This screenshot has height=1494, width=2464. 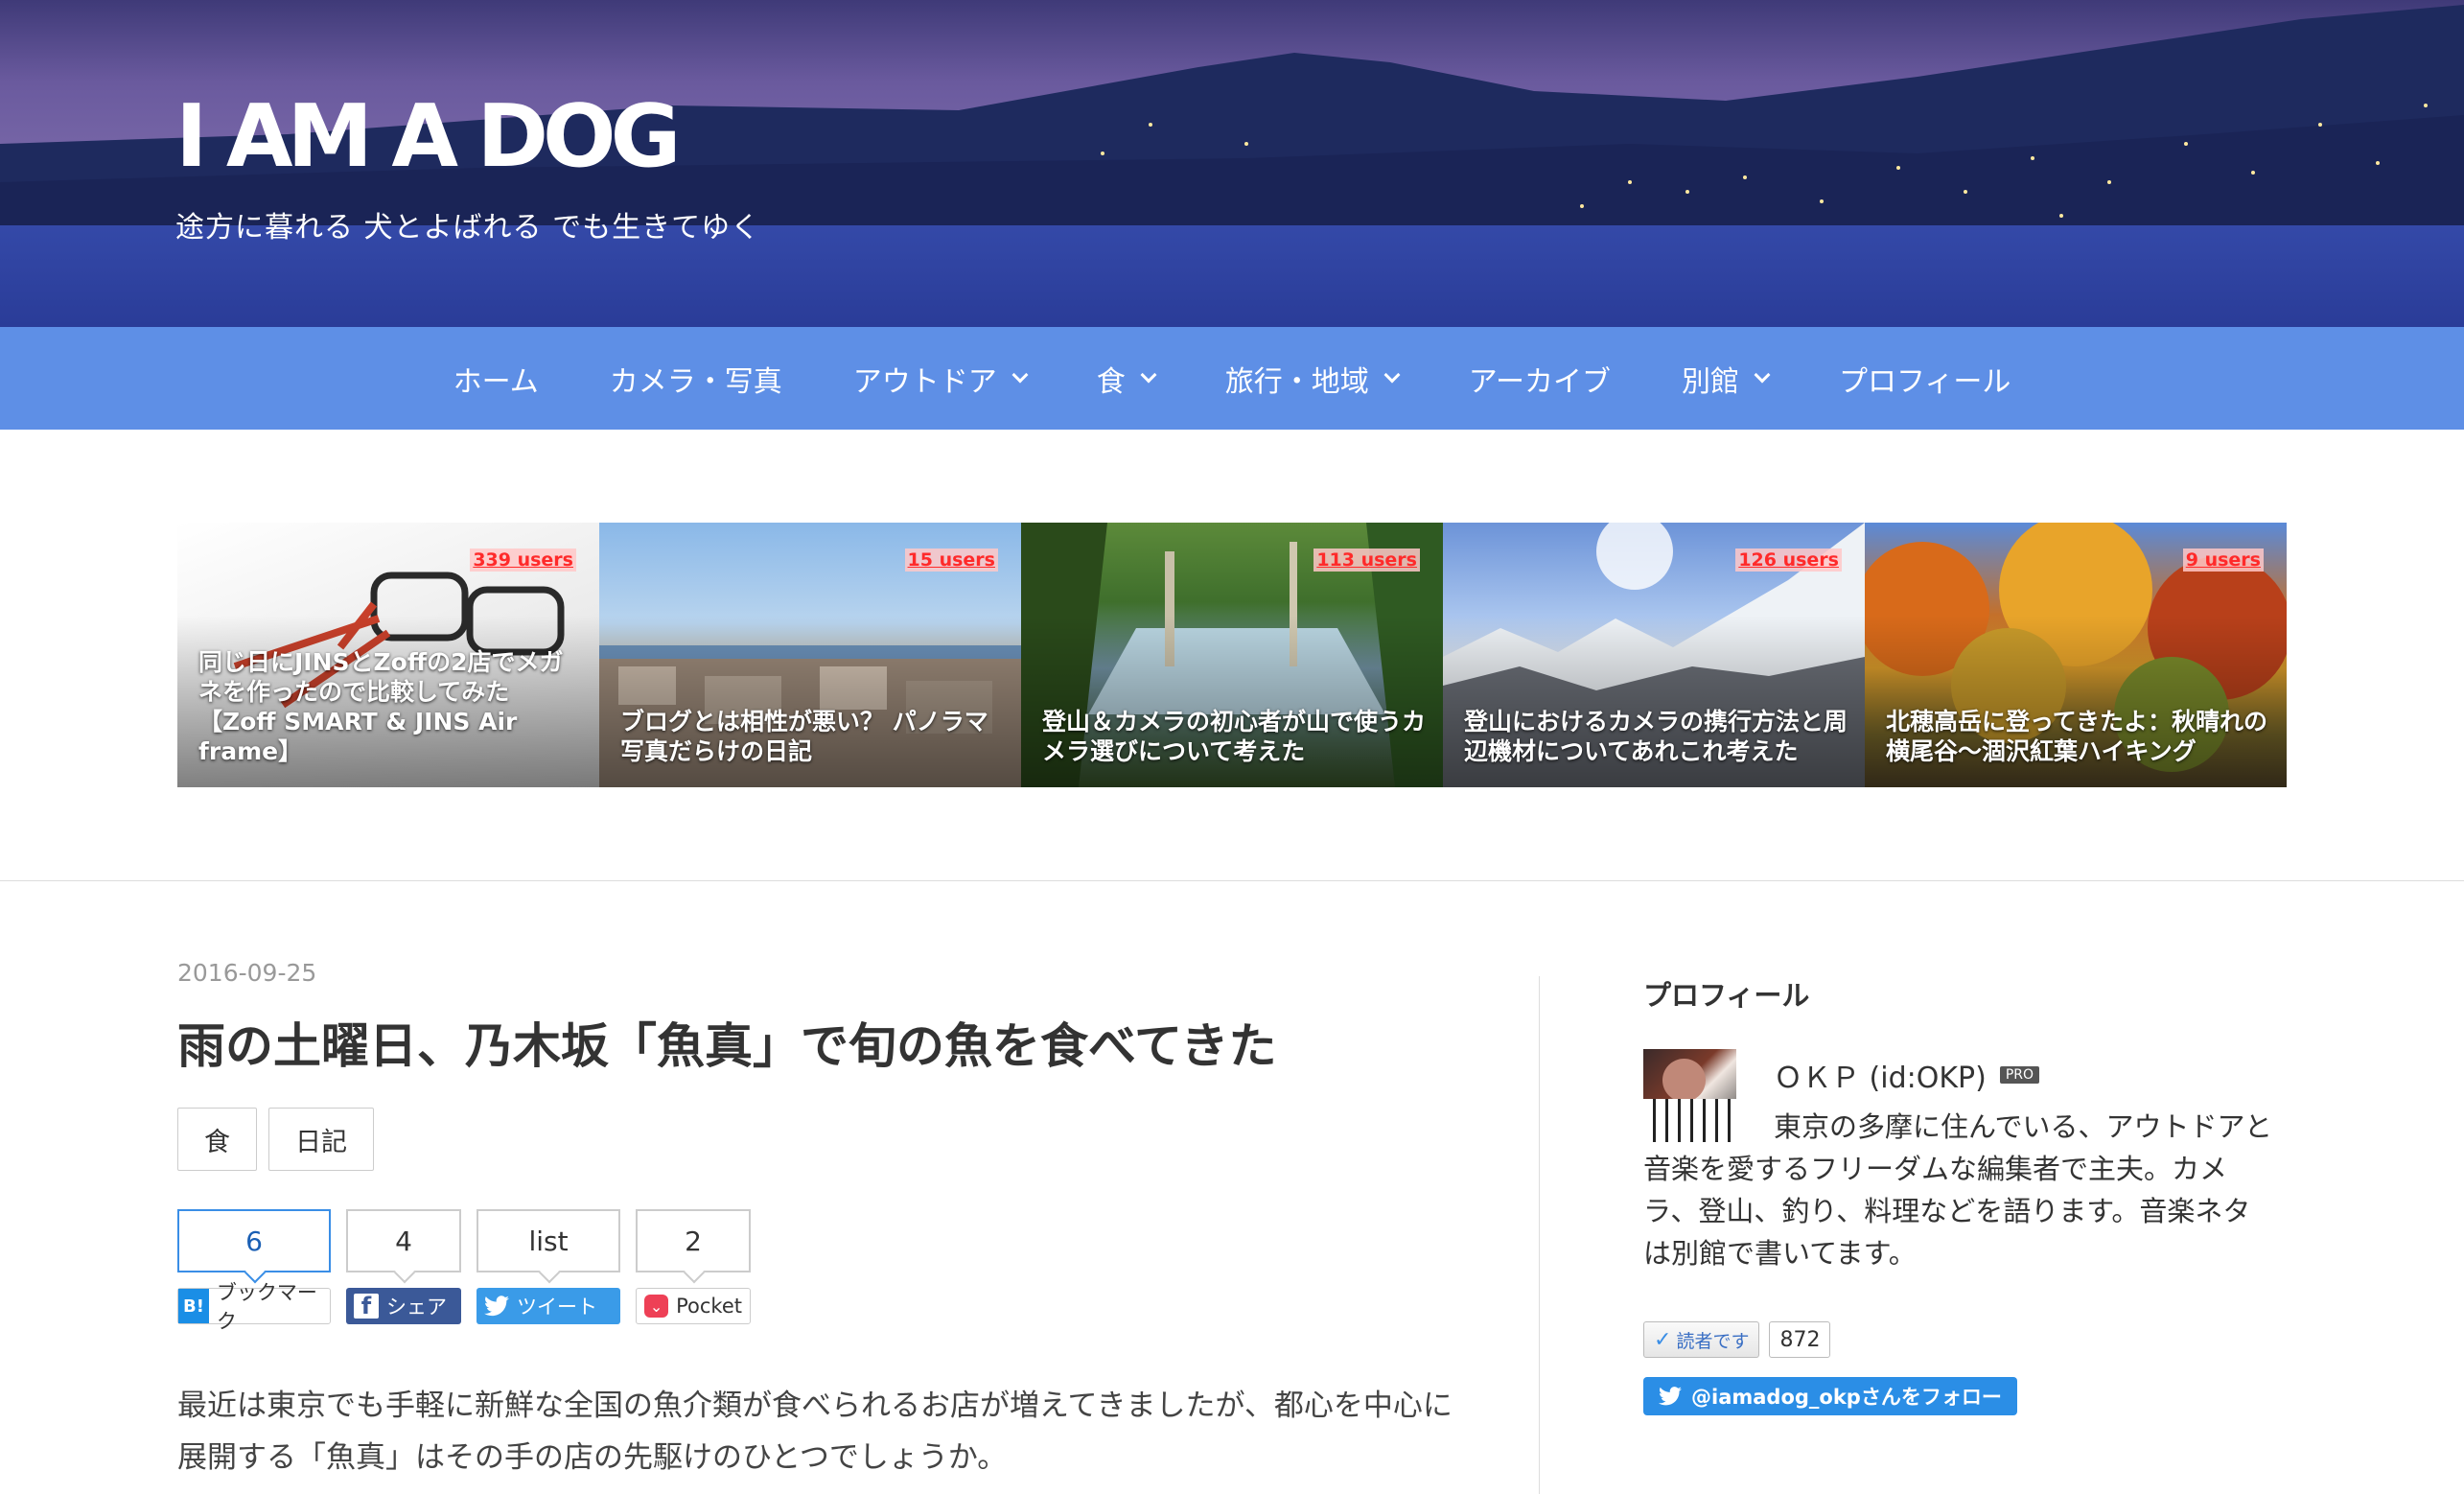 I want to click on profile-id-text: ＯＫＰ (id:OKP), so click(x=1881, y=1075).